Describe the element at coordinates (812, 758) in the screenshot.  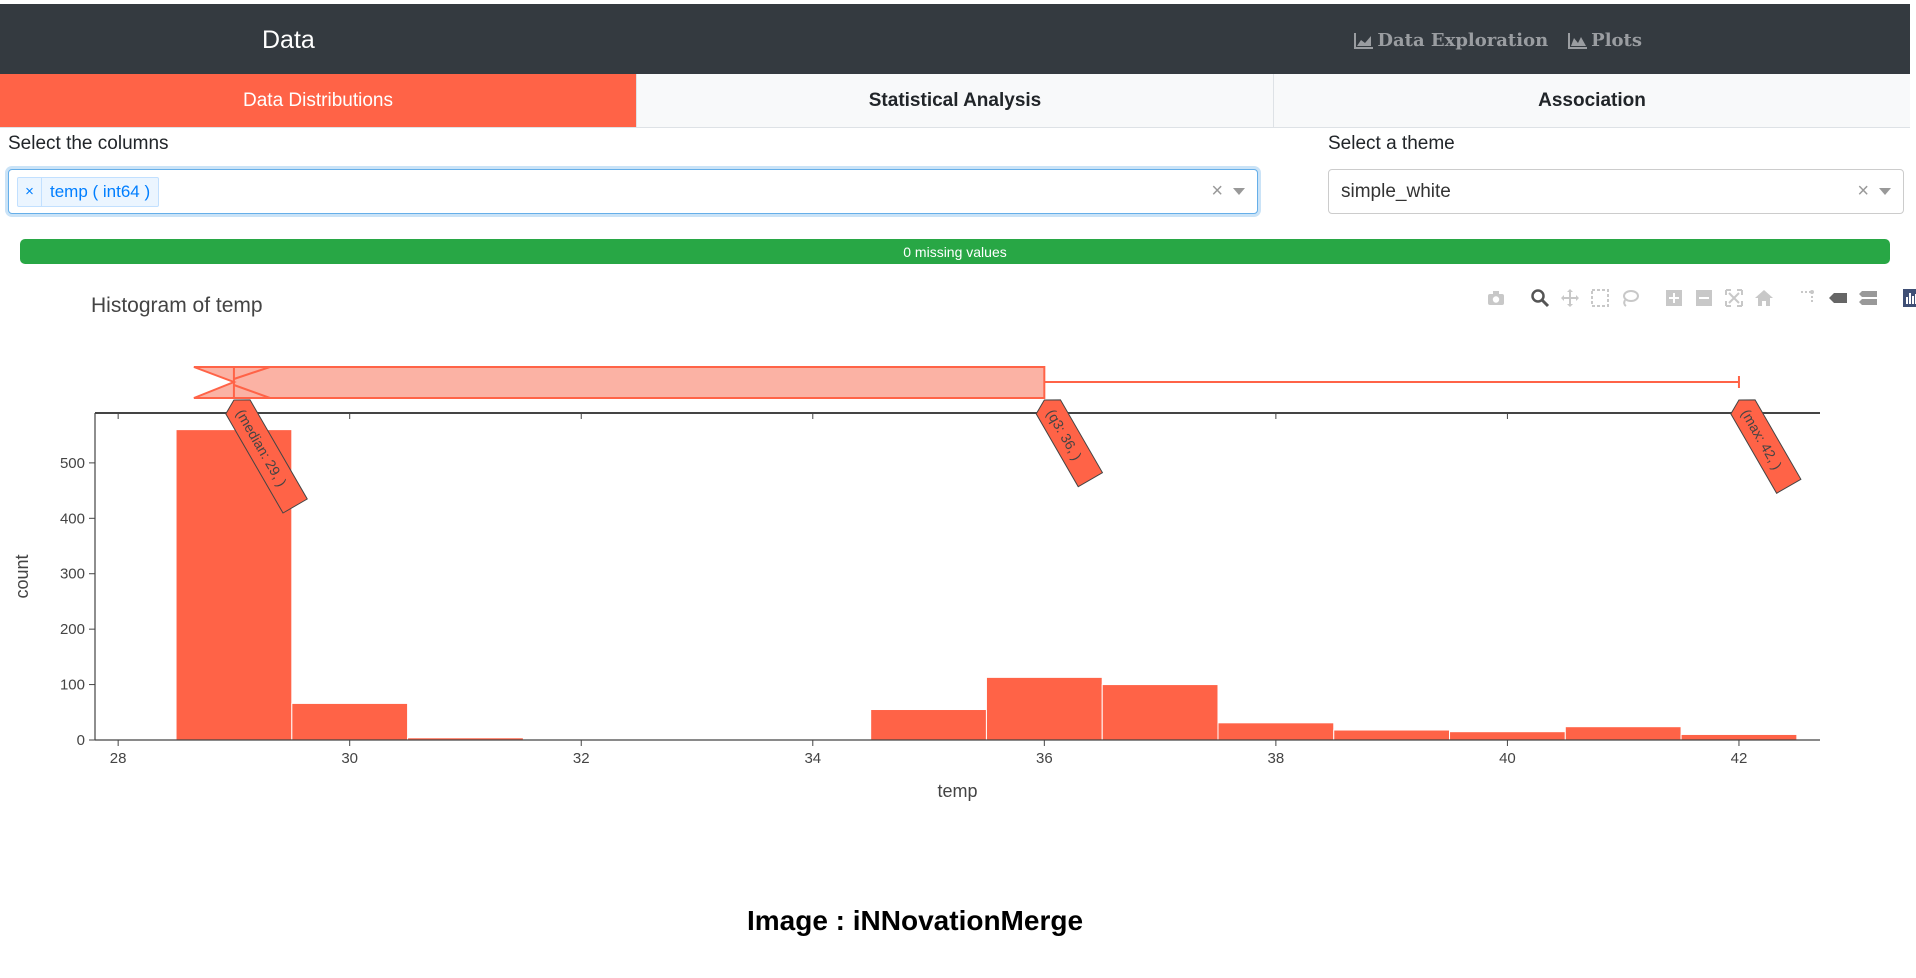
I see `x-tick-label: 34` at that location.